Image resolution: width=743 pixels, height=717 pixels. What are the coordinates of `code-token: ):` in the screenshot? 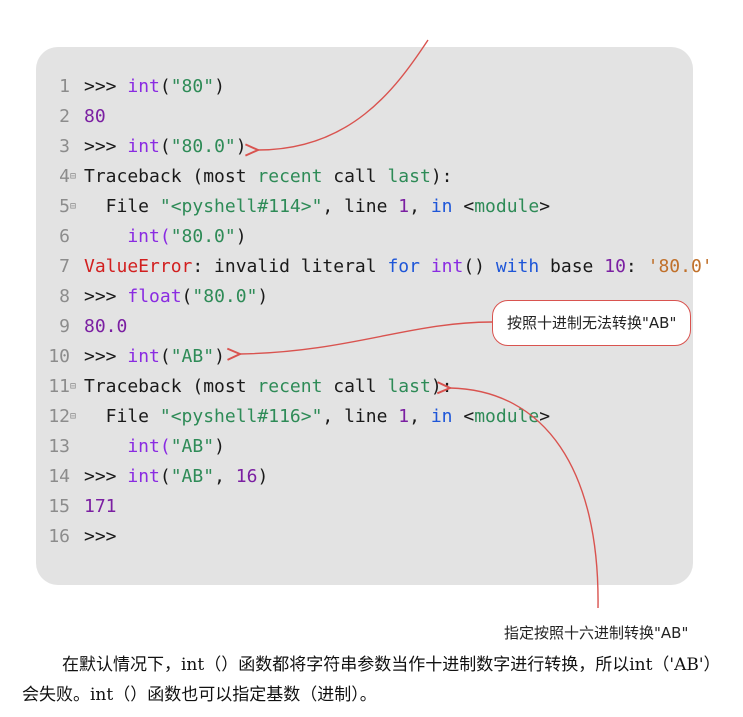 It's located at (441, 176).